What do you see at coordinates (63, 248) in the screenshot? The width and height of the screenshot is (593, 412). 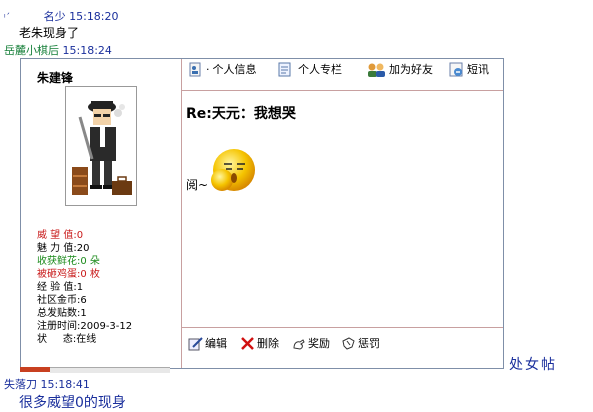 I see `stat-charm: 魅 力 值:20` at bounding box center [63, 248].